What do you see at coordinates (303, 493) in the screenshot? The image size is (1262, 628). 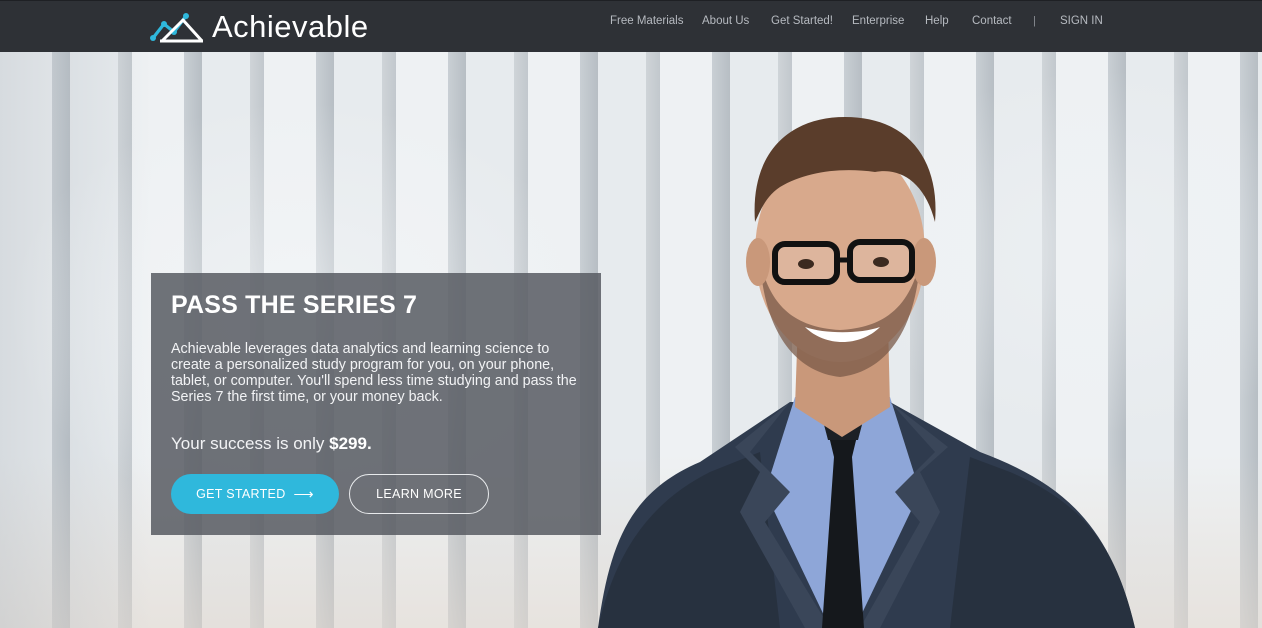 I see `arrow-right-icon: ⟶` at bounding box center [303, 493].